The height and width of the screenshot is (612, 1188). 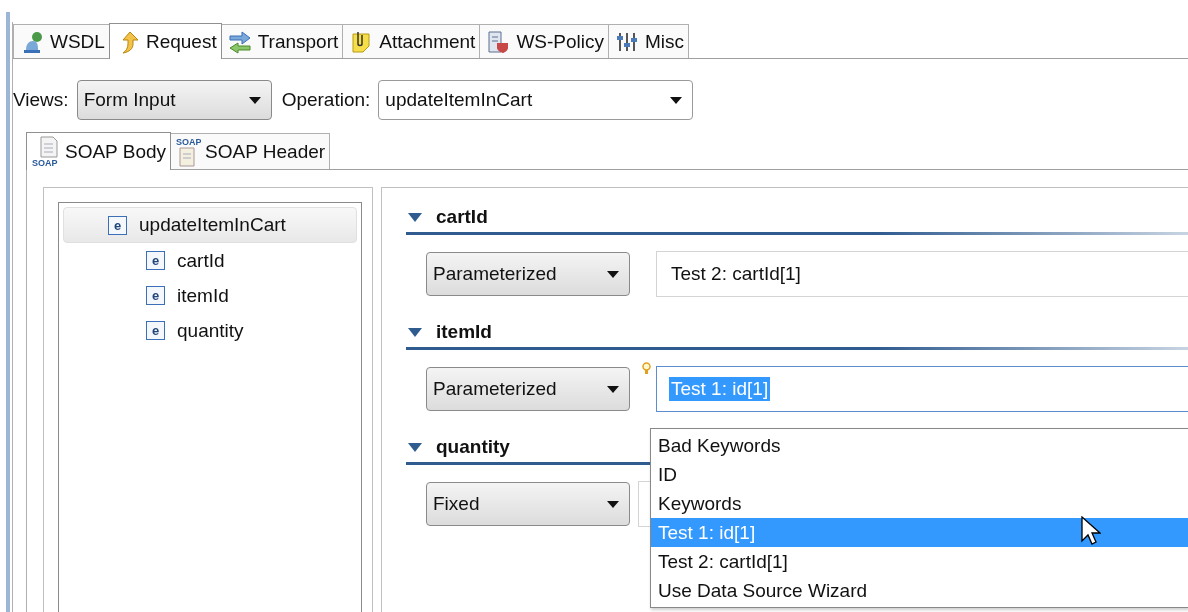 What do you see at coordinates (61, 41) in the screenshot?
I see `tab: WSDL` at bounding box center [61, 41].